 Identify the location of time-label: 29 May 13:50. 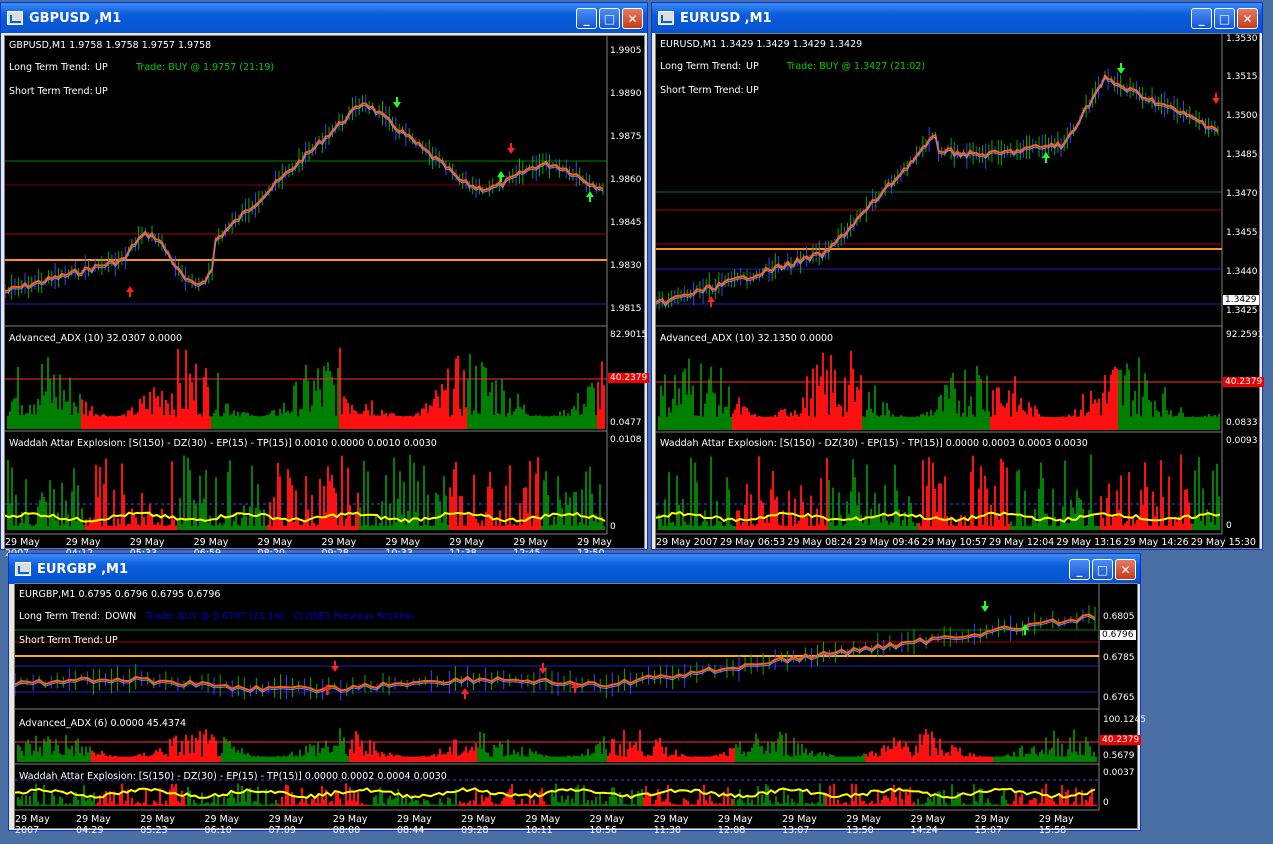
(864, 825).